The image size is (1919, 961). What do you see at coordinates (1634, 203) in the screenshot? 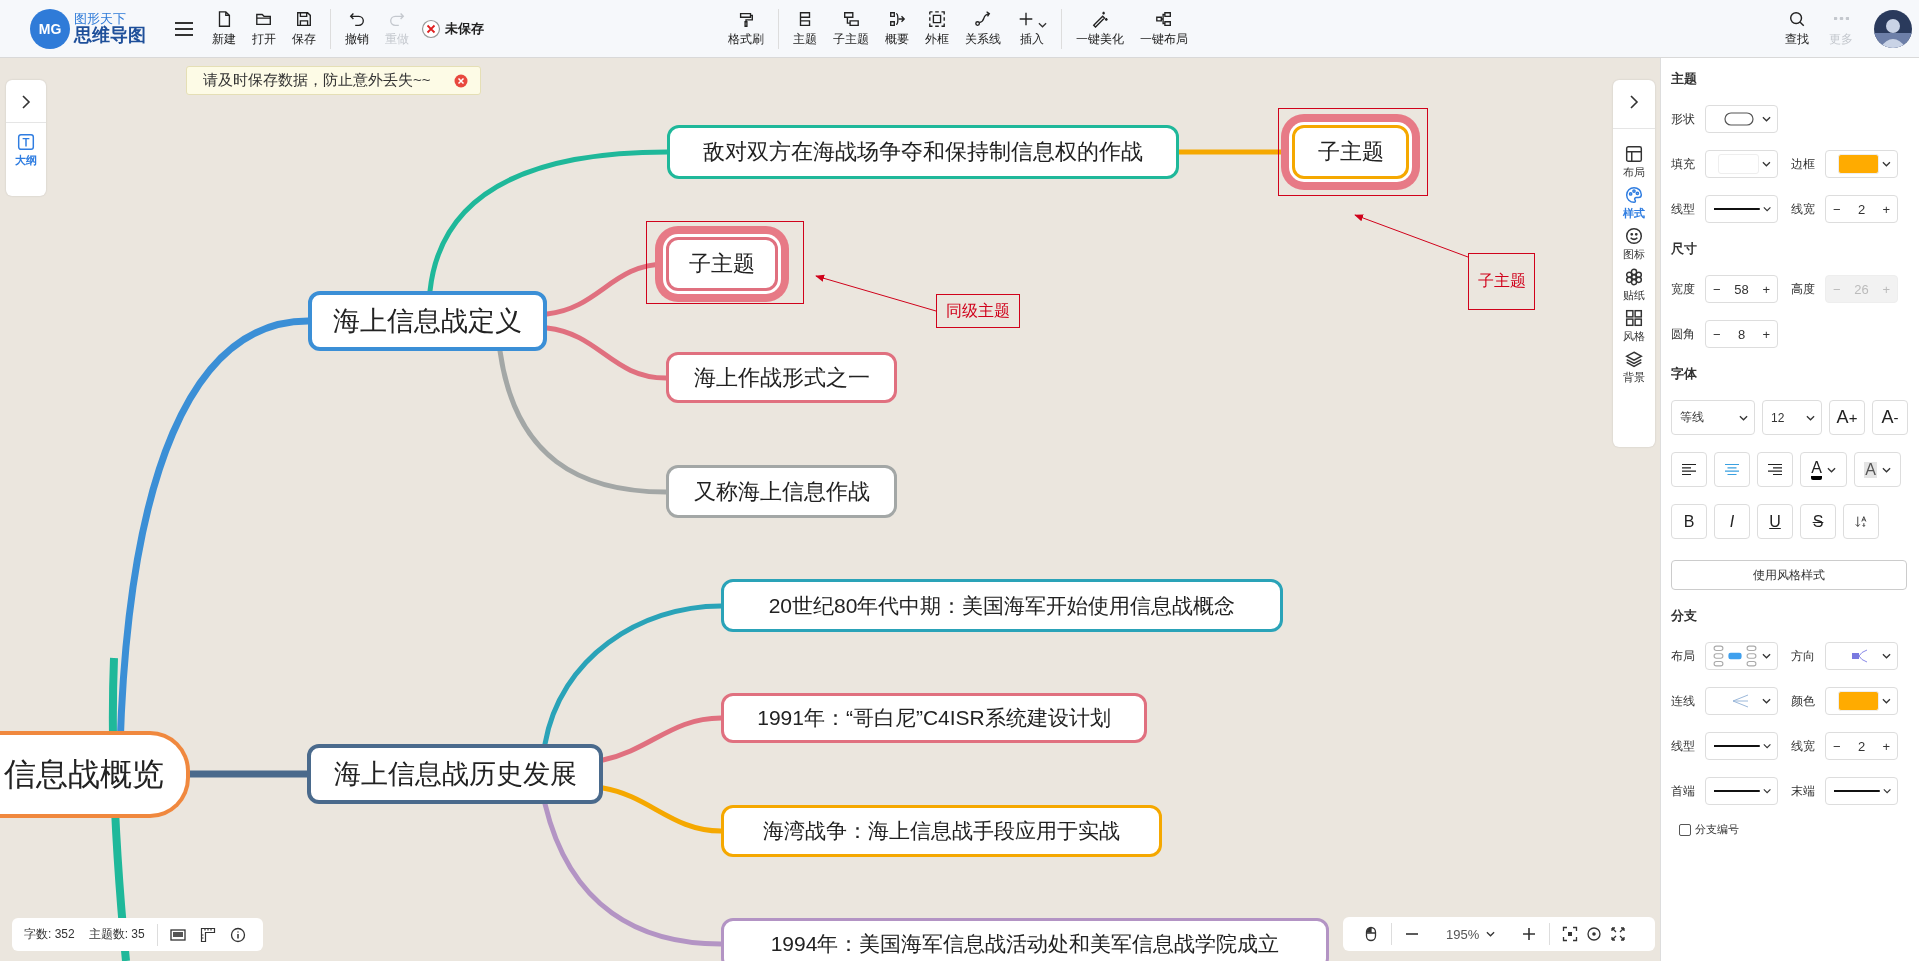
I see `style-tab: 样式` at bounding box center [1634, 203].